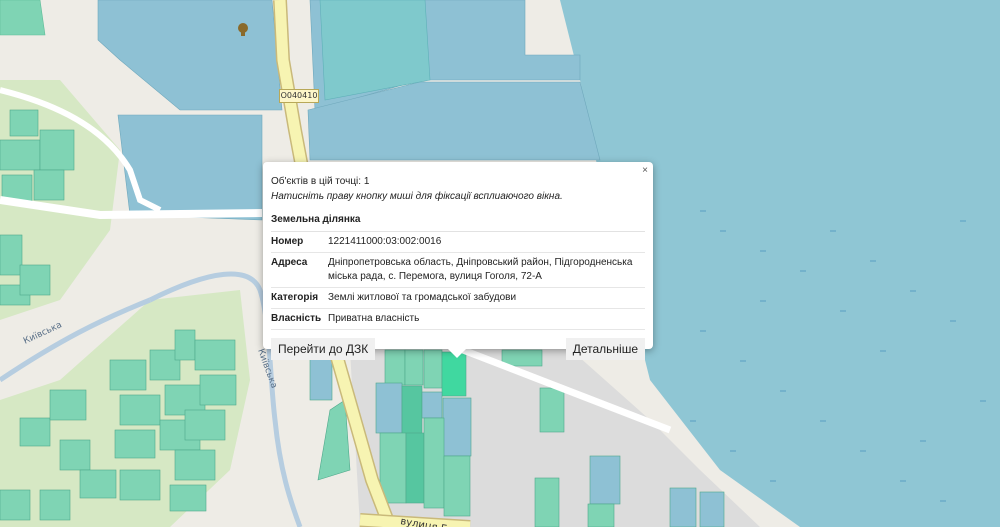 The image size is (1000, 527). I want to click on row-key-category: Категорія, so click(299, 298).